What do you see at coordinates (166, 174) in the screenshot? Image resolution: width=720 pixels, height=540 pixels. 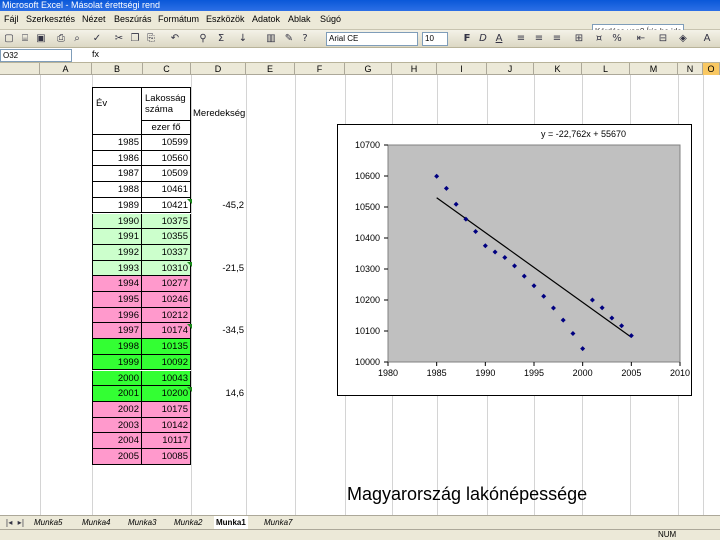 I see `population-cell: 10509` at bounding box center [166, 174].